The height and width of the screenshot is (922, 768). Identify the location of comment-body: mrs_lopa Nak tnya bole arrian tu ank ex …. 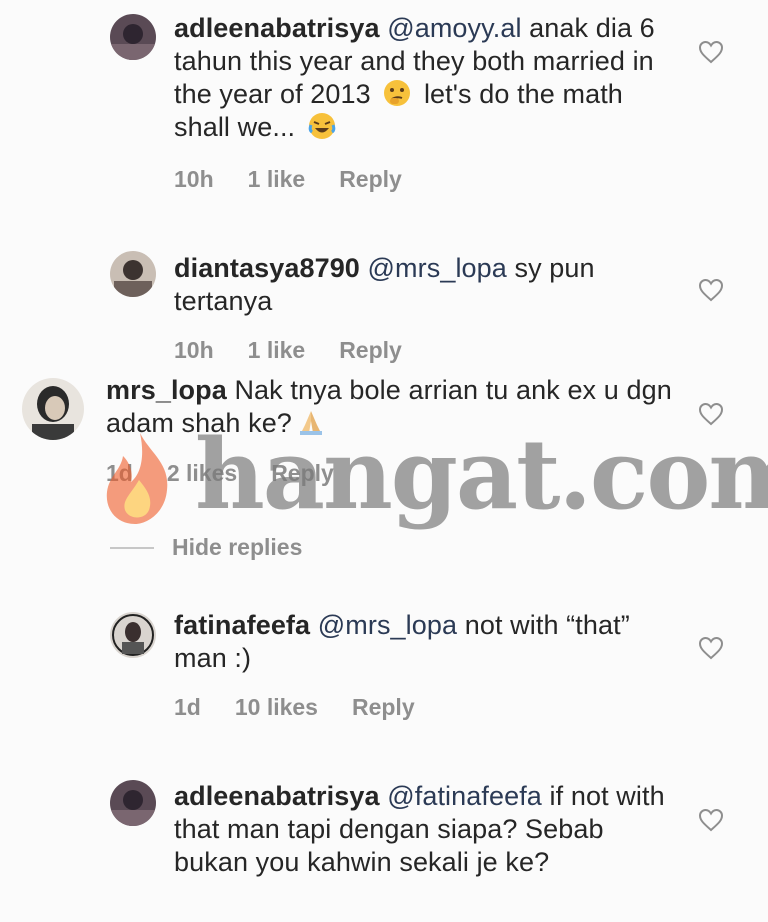
(396, 407).